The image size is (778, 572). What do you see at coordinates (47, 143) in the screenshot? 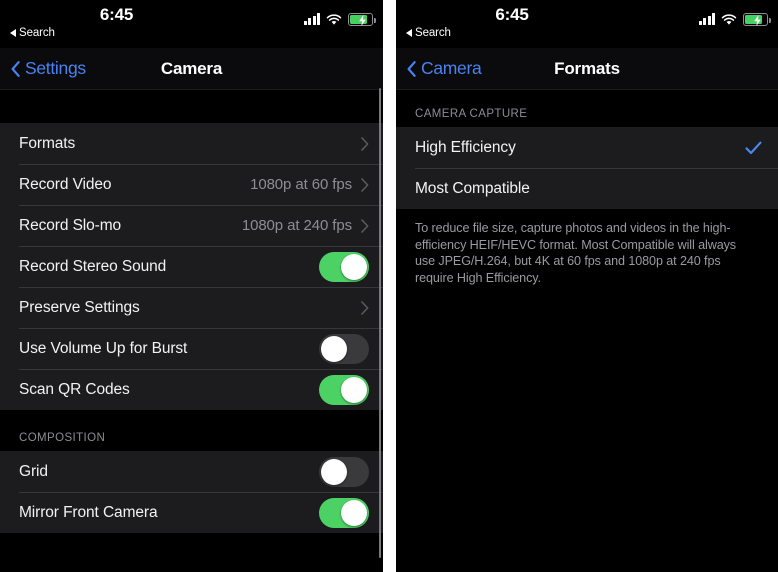
I see `row-label: Formats` at bounding box center [47, 143].